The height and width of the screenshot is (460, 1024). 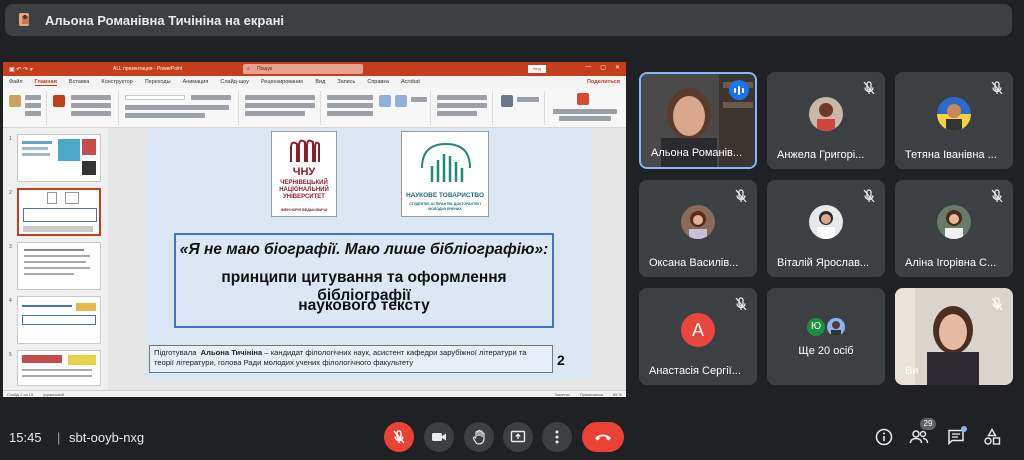 I want to click on raise-hand-button, so click(x=479, y=437).